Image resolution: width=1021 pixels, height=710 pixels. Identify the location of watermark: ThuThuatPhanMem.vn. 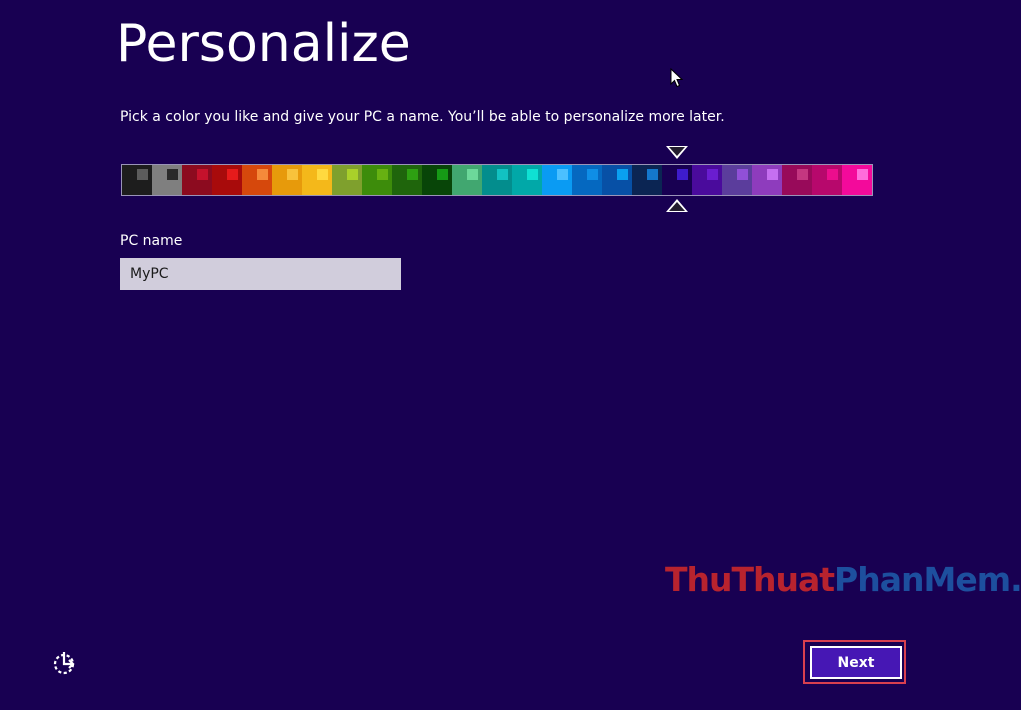
(843, 579).